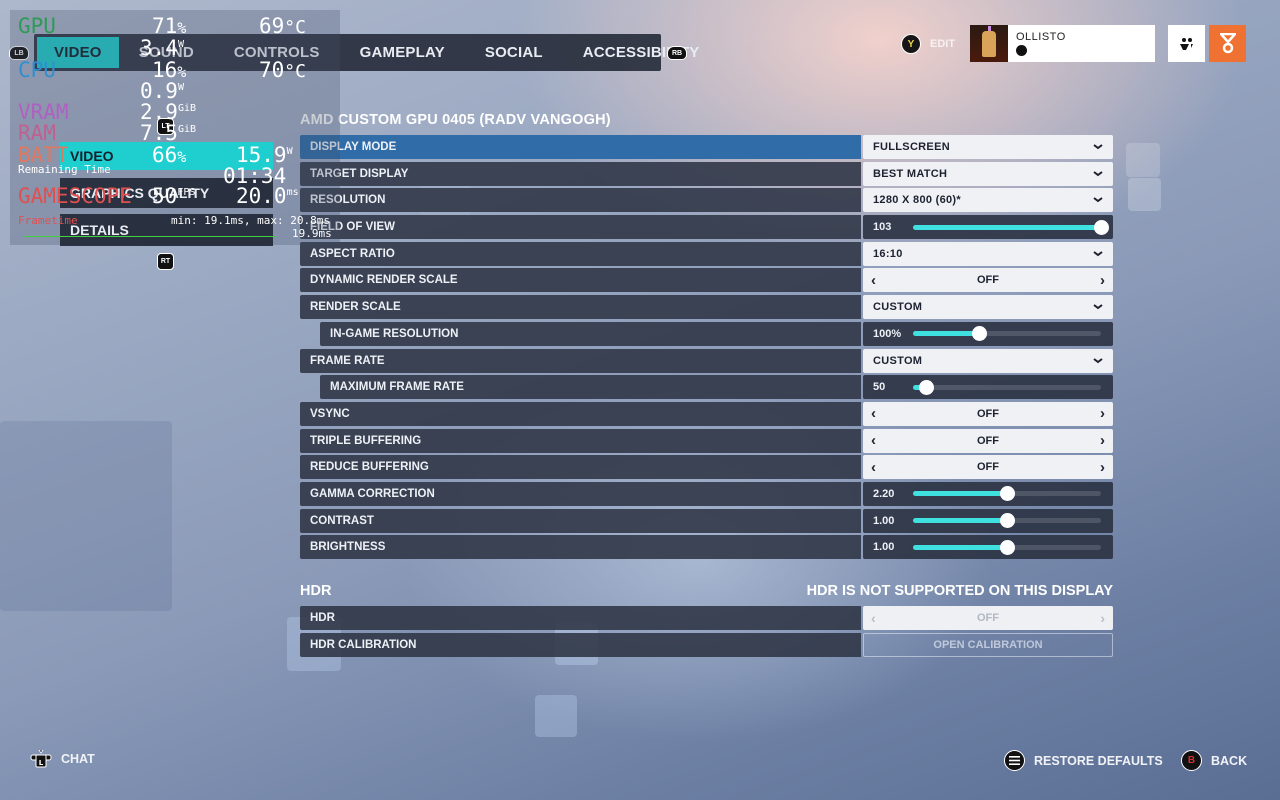 The height and width of the screenshot is (800, 1280). Describe the element at coordinates (988, 360) in the screenshot. I see `frame-rate-dropdown: CUSTOM` at that location.